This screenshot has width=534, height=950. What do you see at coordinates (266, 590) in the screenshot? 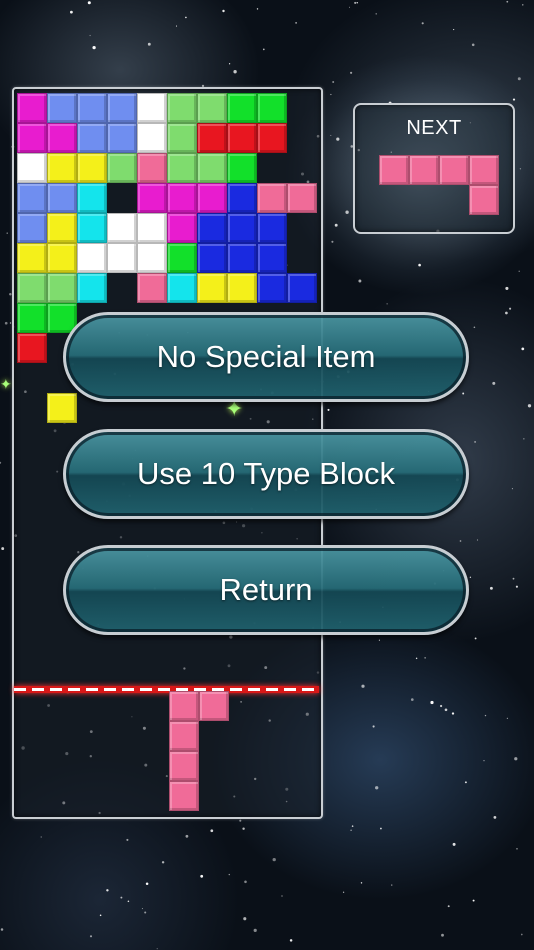
I see `return-button: Return` at bounding box center [266, 590].